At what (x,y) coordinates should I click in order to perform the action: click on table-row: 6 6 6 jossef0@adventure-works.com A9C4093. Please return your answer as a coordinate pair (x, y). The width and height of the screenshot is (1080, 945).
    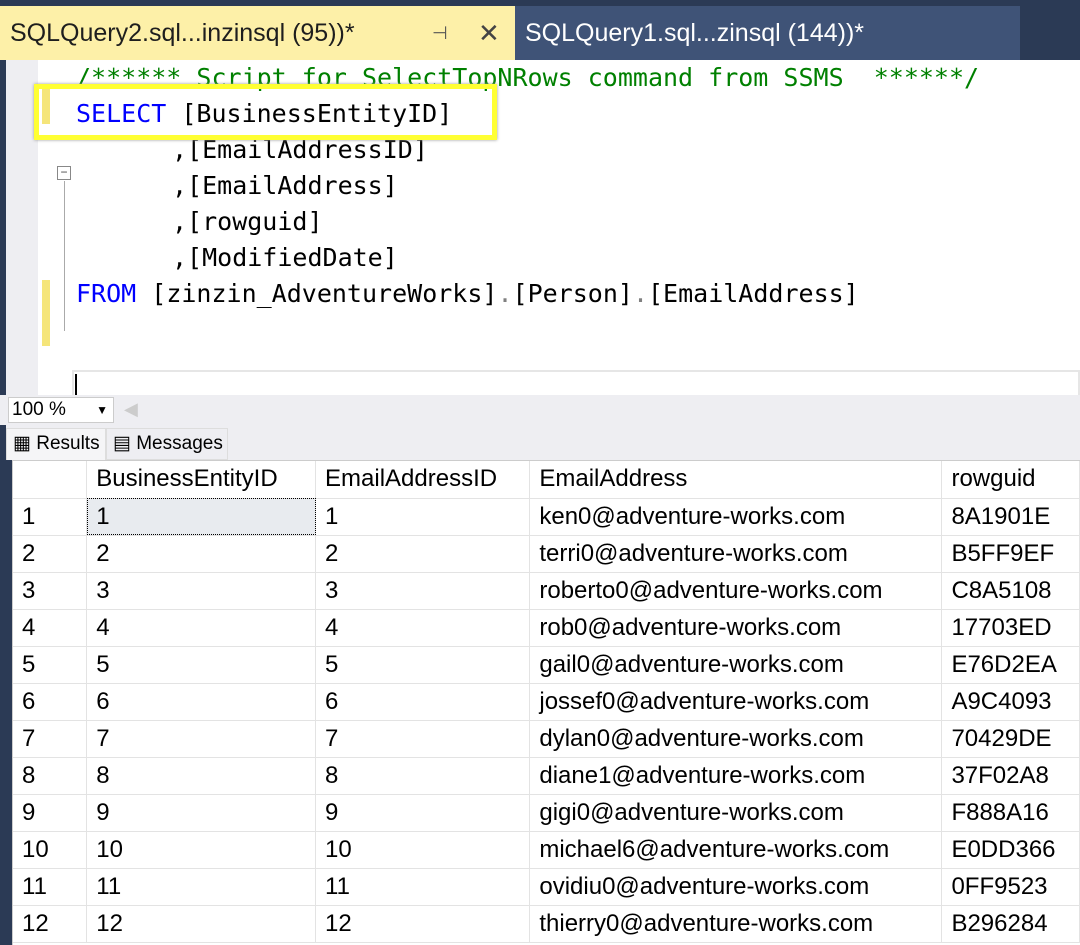
    Looking at the image, I should click on (546, 702).